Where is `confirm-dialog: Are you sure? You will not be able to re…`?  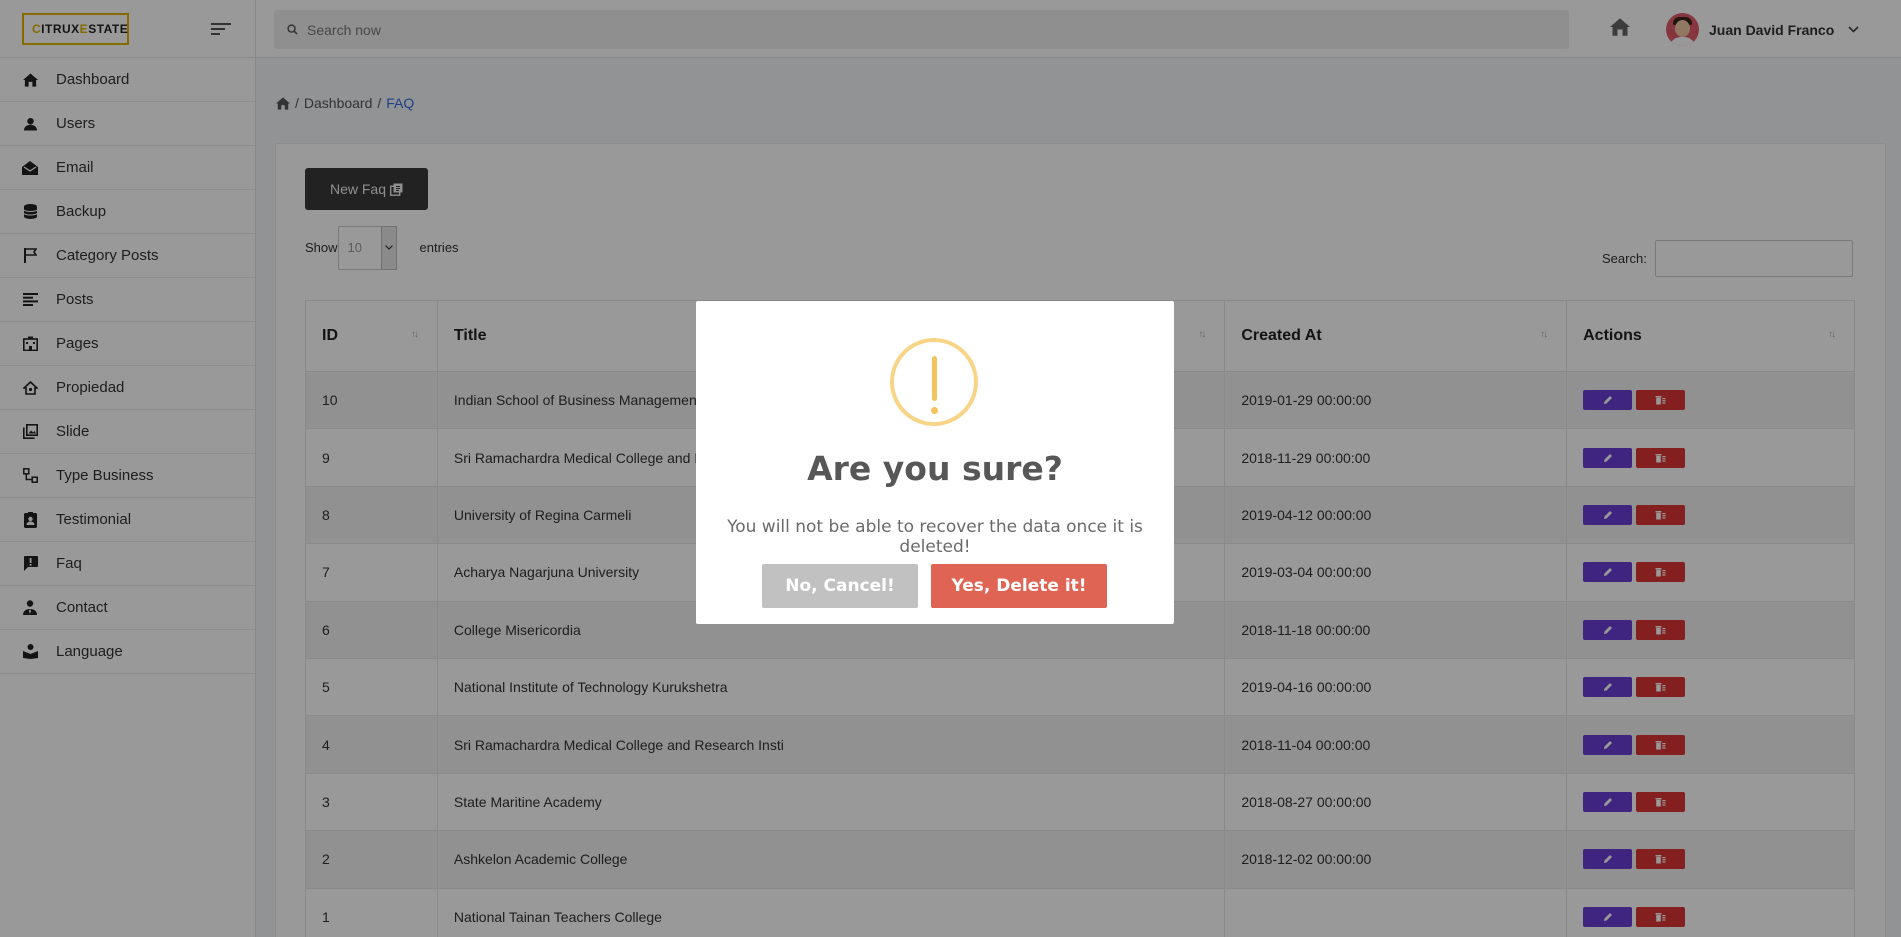
confirm-dialog: Are you sure? You will not be able to re… is located at coordinates (935, 462).